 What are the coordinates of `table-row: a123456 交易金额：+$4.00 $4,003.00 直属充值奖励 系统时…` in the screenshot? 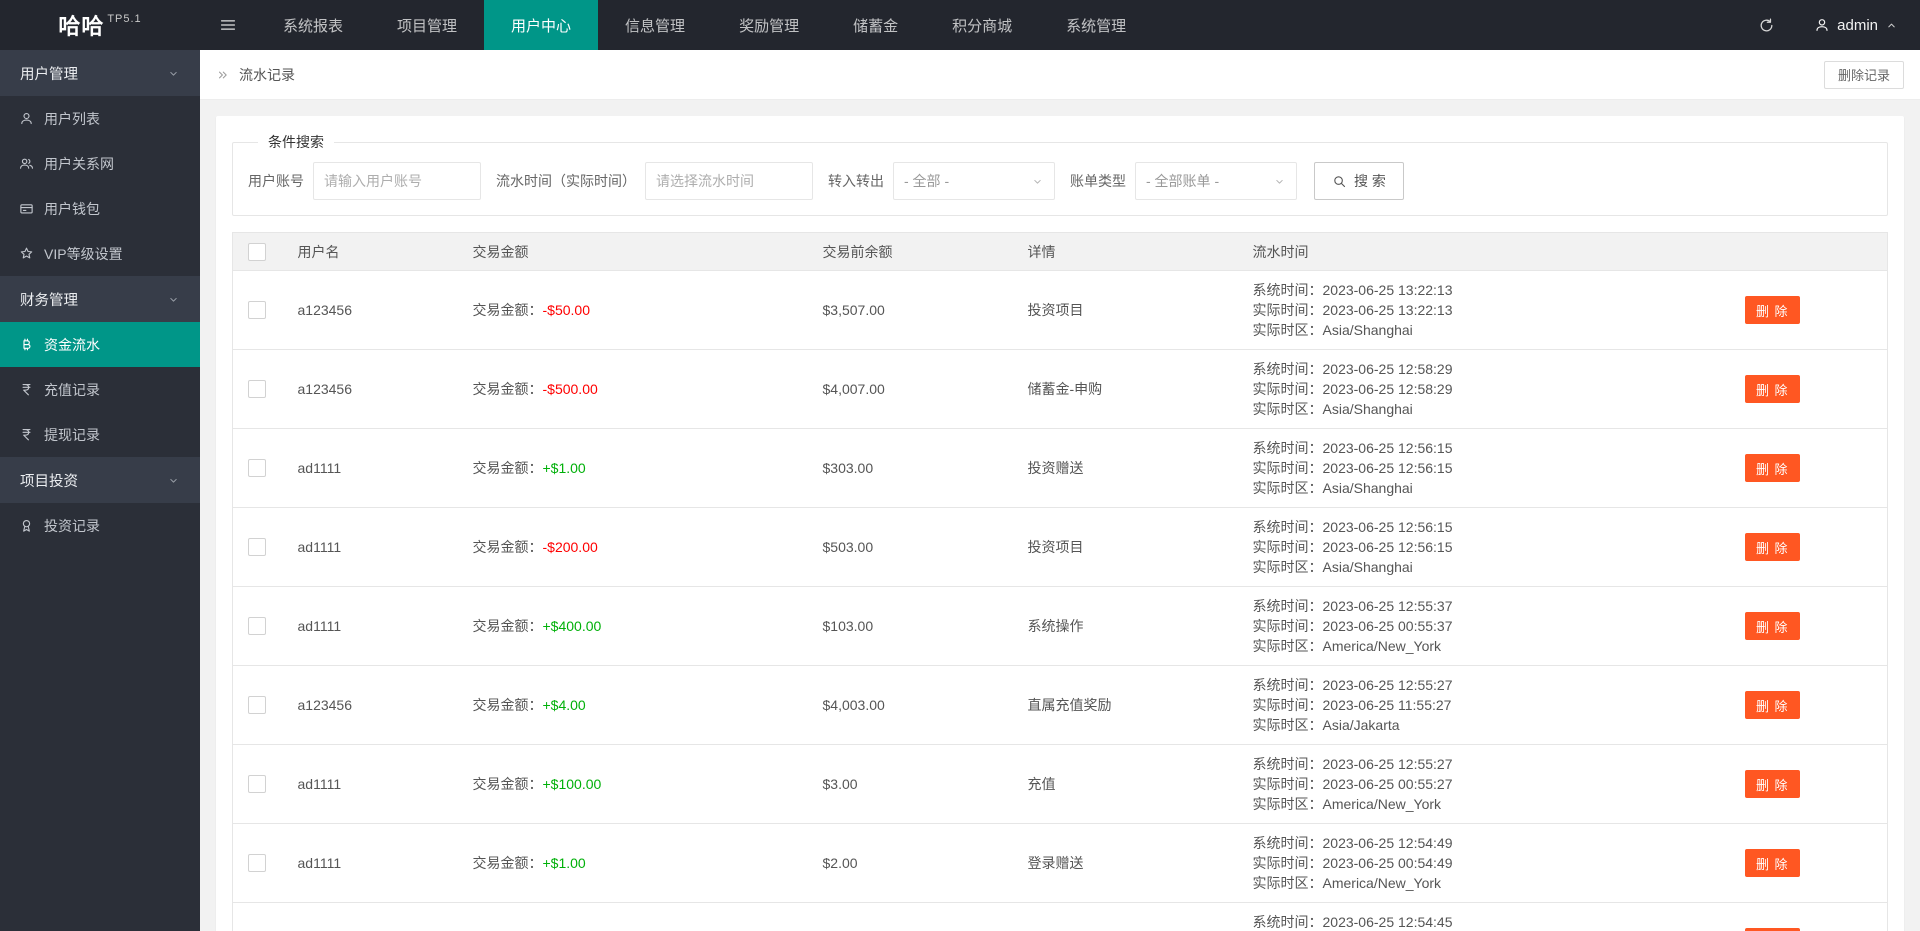 It's located at (1060, 705).